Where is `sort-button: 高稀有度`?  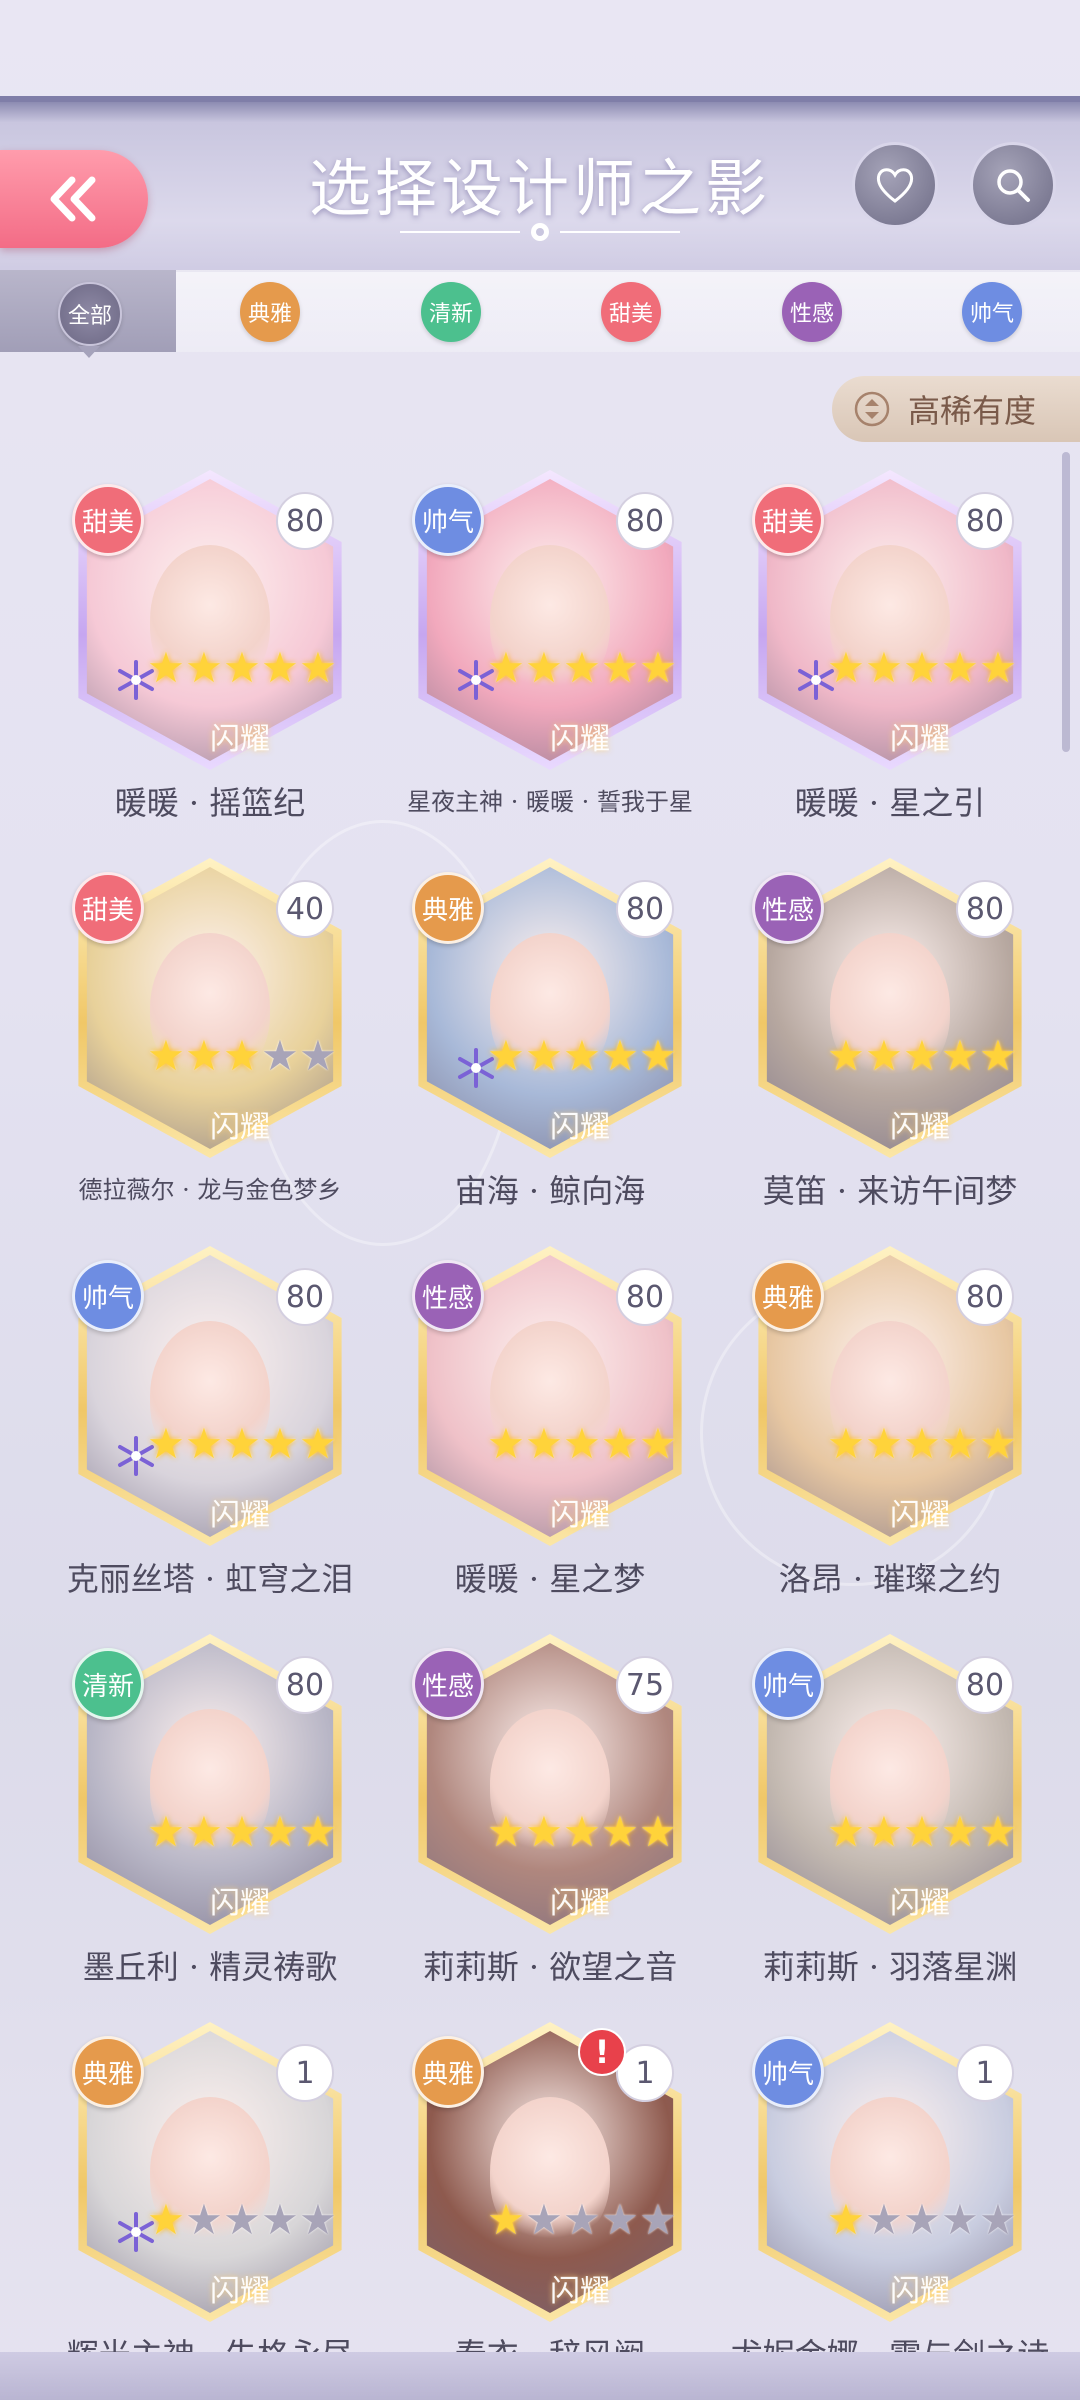 sort-button: 高稀有度 is located at coordinates (956, 409).